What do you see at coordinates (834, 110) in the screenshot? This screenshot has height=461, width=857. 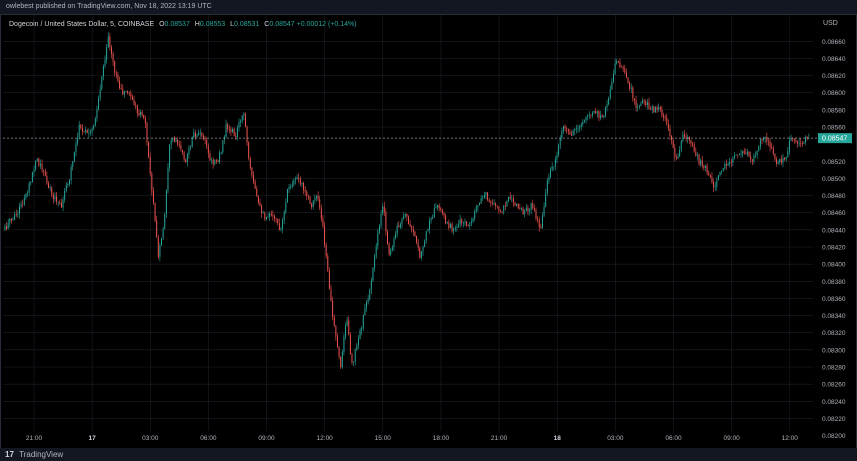 I see `price-tick-label: 0.08580` at bounding box center [834, 110].